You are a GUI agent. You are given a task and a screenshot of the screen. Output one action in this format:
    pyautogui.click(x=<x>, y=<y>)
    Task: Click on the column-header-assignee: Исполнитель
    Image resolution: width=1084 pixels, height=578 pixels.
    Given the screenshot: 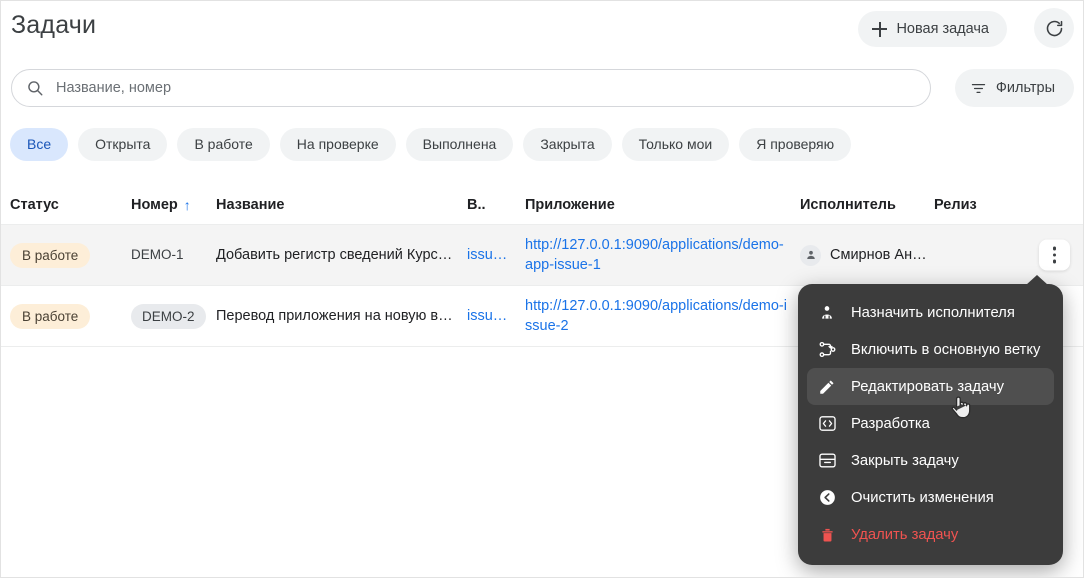 What is the action you would take?
    pyautogui.click(x=867, y=205)
    